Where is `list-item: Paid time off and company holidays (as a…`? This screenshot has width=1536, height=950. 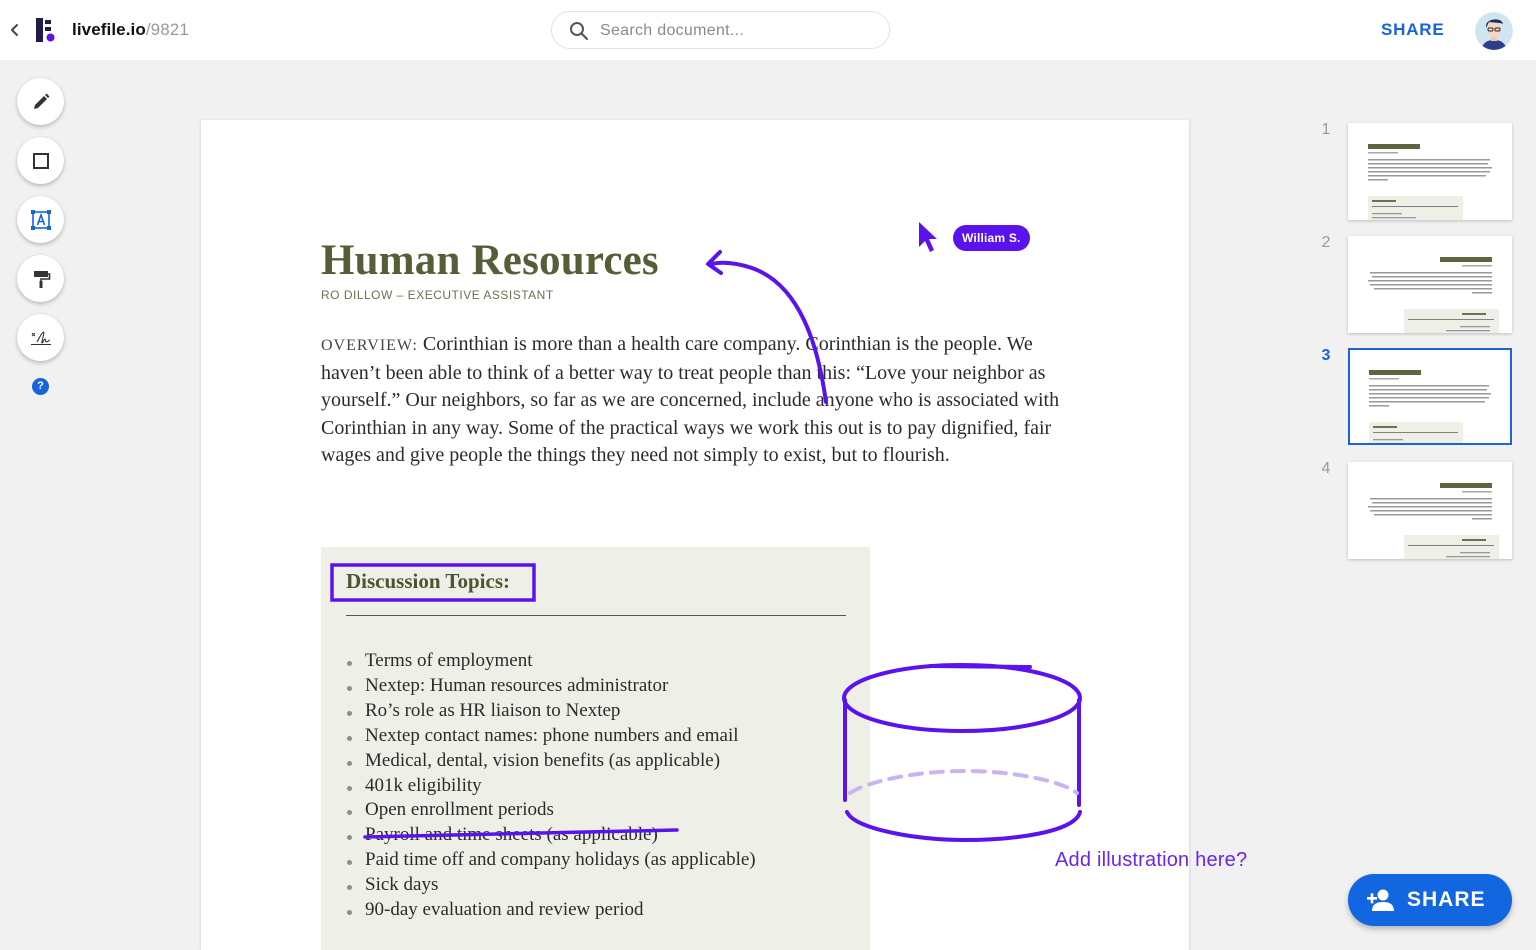
list-item: Paid time off and company holidays (as a… is located at coordinates (551, 860).